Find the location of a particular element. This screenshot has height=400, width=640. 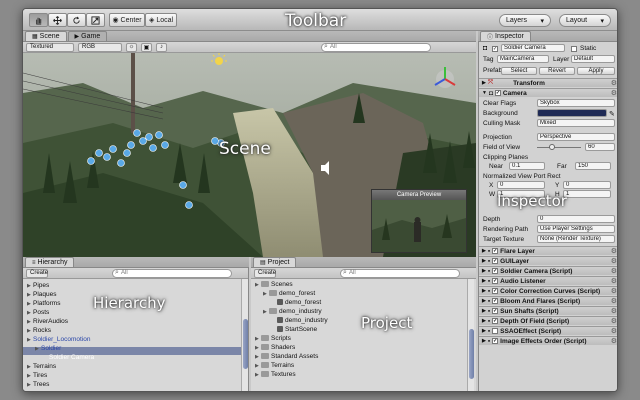

transform-component-header: ▶ ⤧ Transform ⚙ is located at coordinates (548, 82).